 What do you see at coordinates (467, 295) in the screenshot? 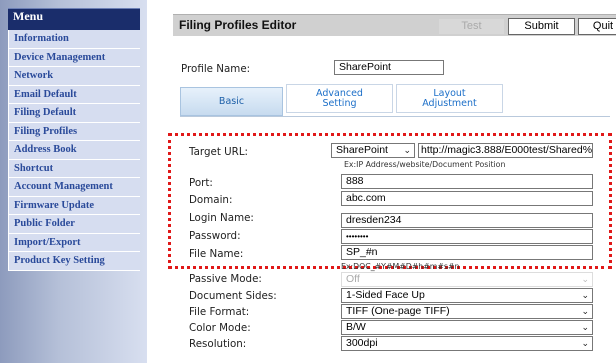
I see `document-sides-select: 1-Sided Face Up ⌄` at bounding box center [467, 295].